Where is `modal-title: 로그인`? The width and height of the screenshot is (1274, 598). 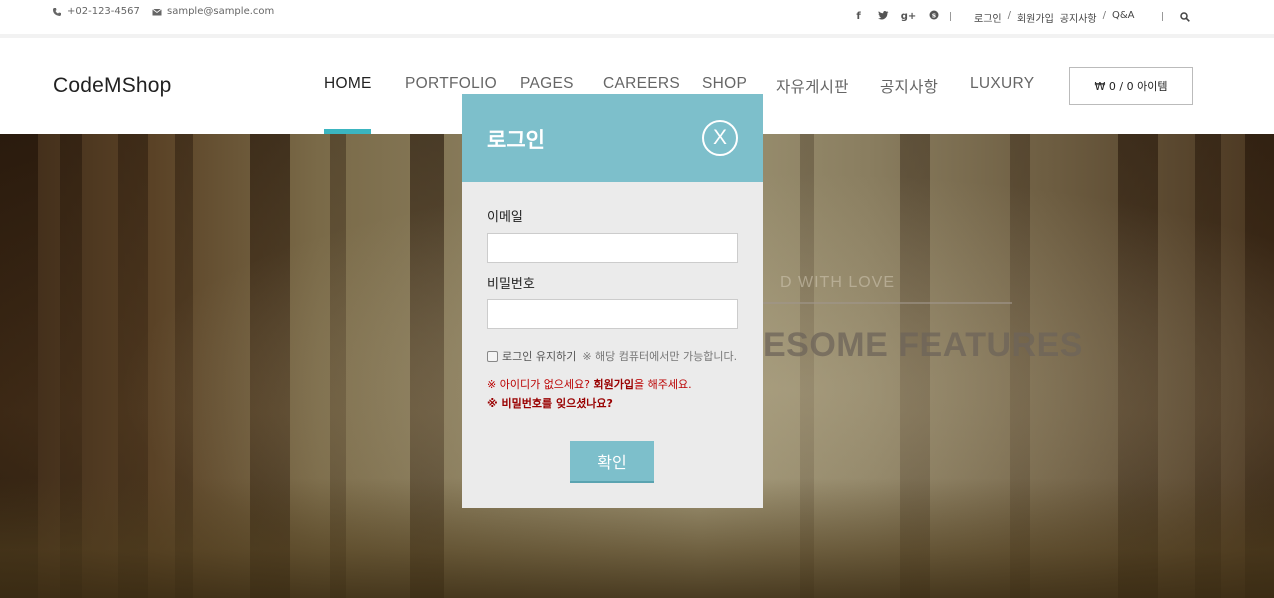
modal-title: 로그인 is located at coordinates (516, 140).